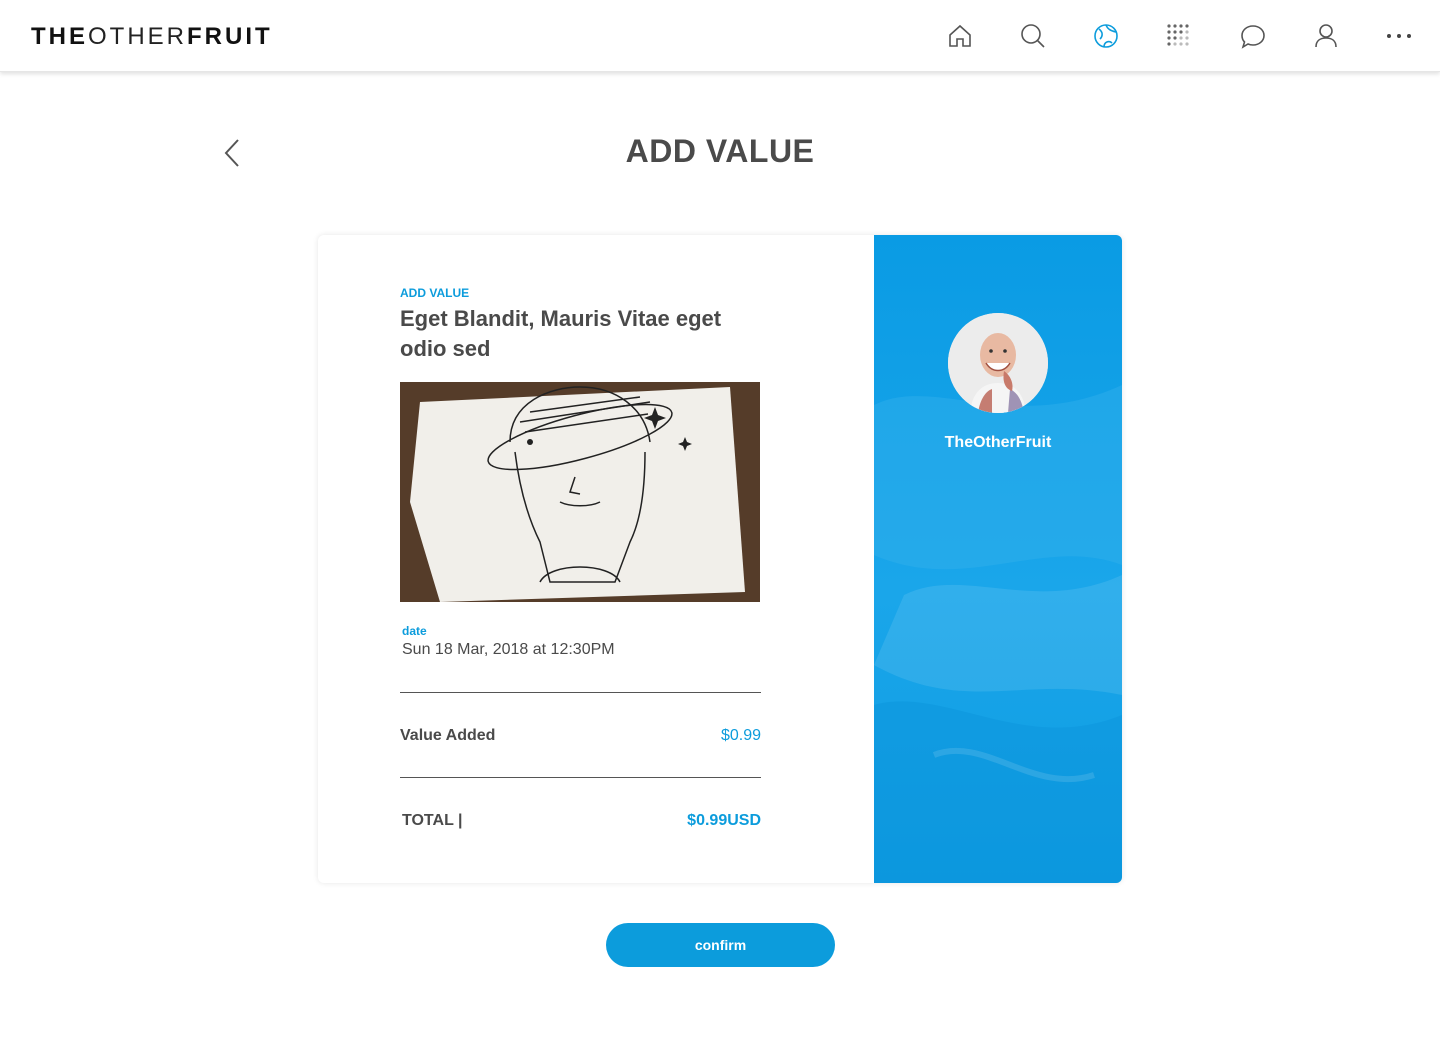 The image size is (1440, 1043). I want to click on total-amount: $0.99USD, so click(724, 820).